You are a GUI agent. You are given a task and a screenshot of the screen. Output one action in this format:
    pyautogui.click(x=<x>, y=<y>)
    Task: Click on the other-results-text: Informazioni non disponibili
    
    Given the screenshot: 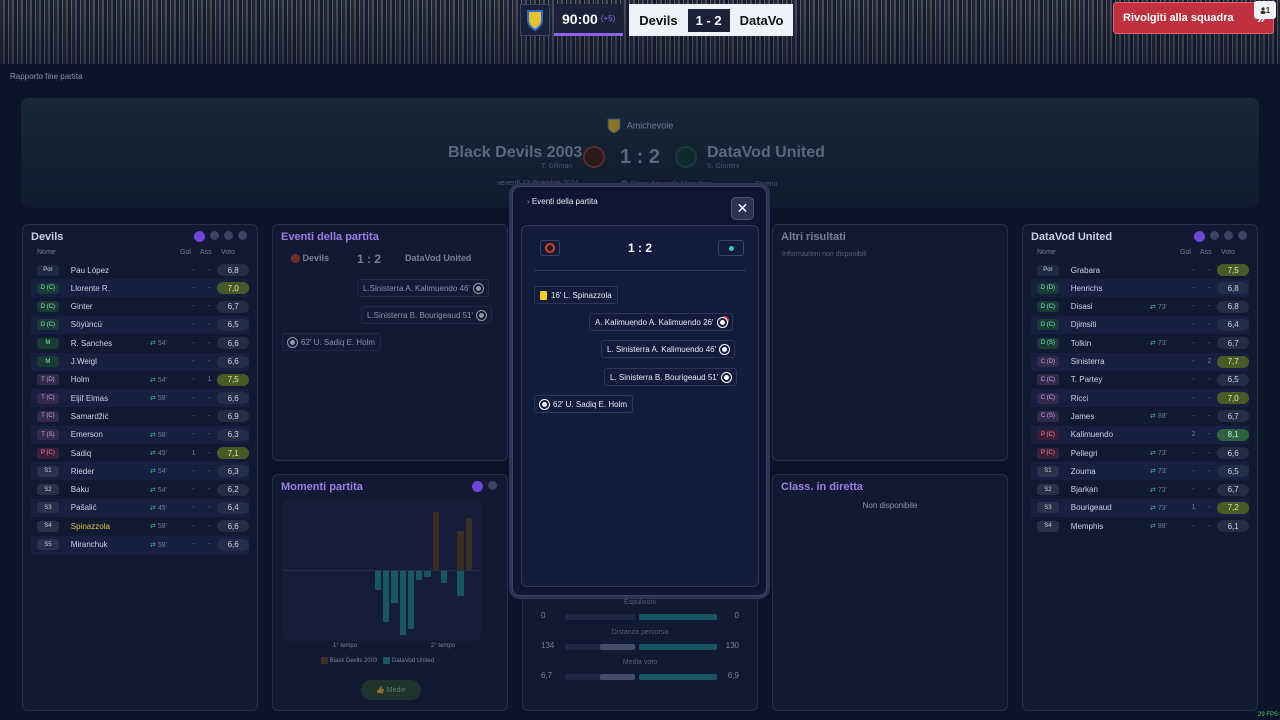 What is the action you would take?
    pyautogui.click(x=824, y=254)
    